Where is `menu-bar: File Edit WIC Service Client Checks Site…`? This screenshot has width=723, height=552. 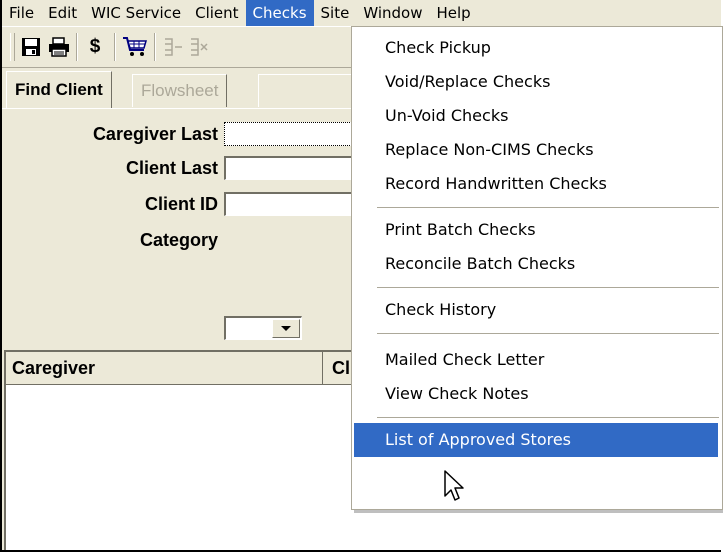 menu-bar: File Edit WIC Service Client Checks Site… is located at coordinates (361, 13).